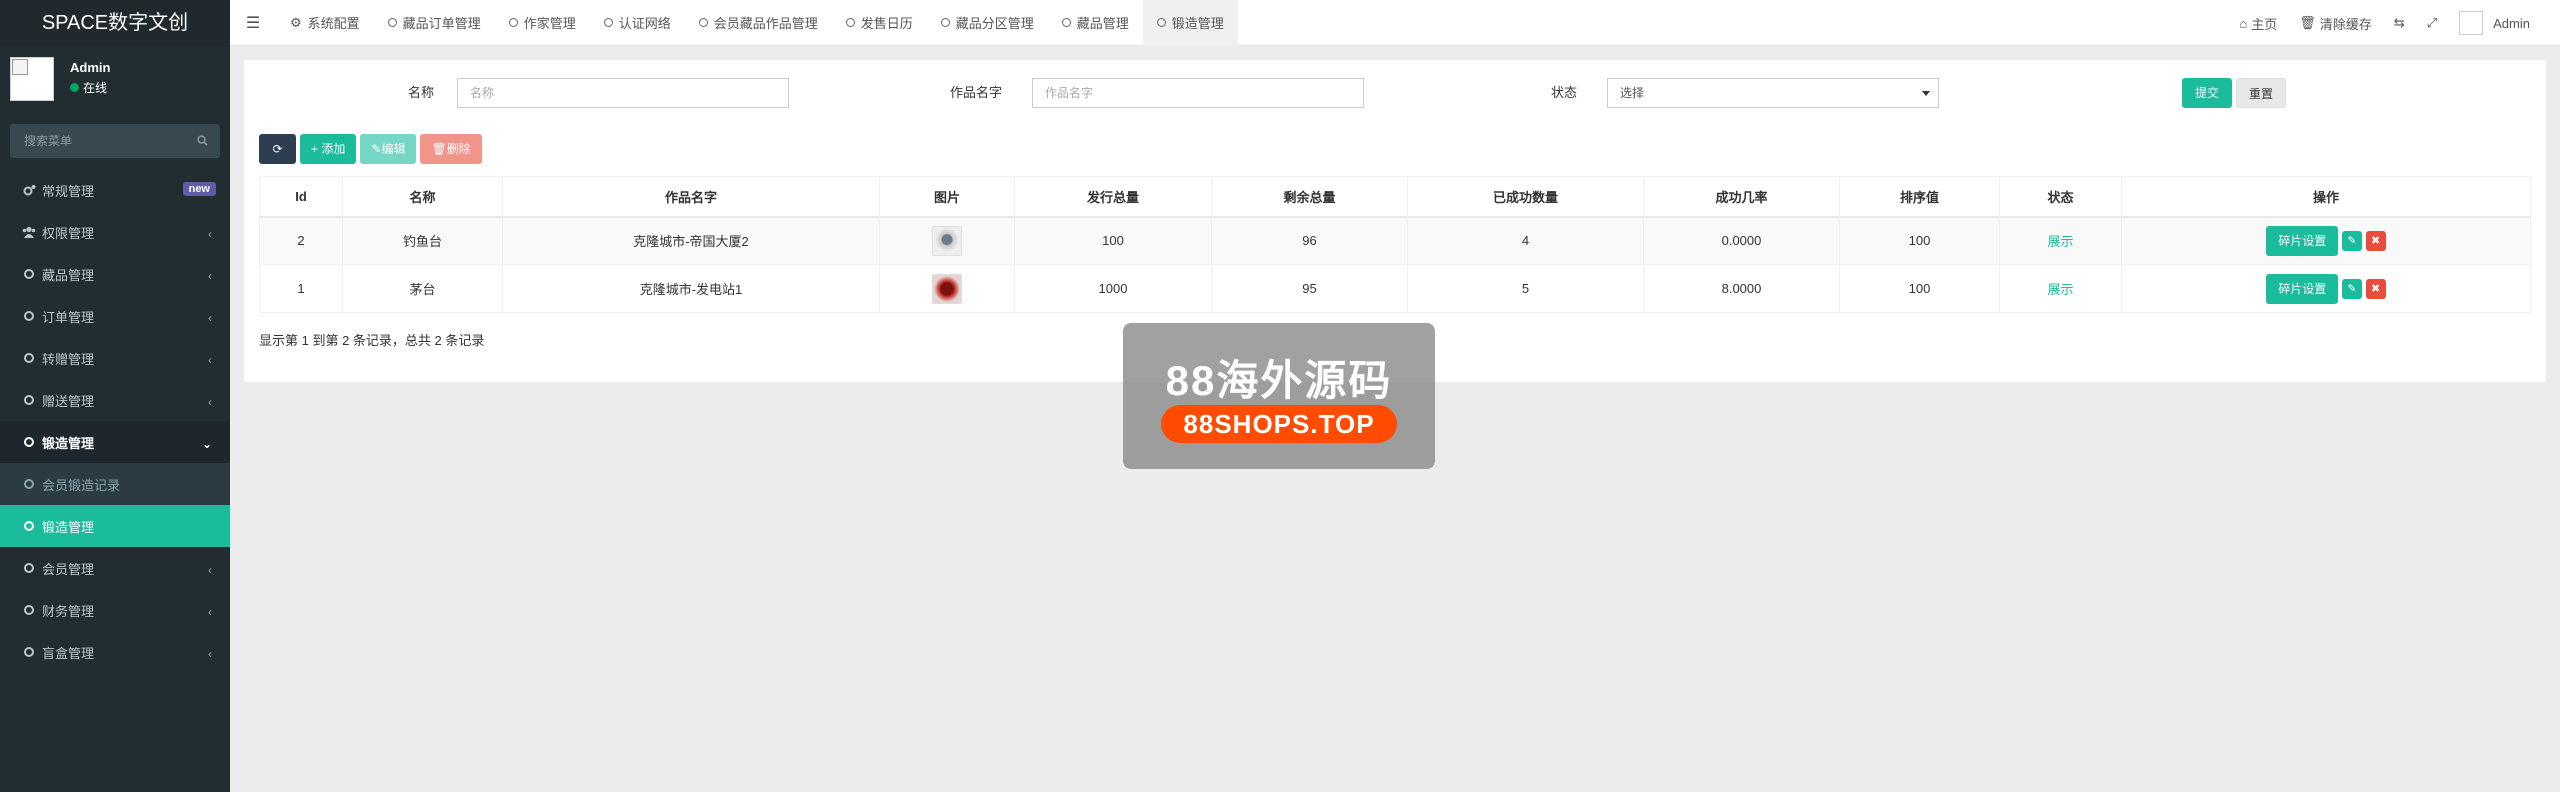 This screenshot has width=2560, height=792. What do you see at coordinates (115, 400) in the screenshot?
I see `sidebar-item-gift: 赠送管理 ‹` at bounding box center [115, 400].